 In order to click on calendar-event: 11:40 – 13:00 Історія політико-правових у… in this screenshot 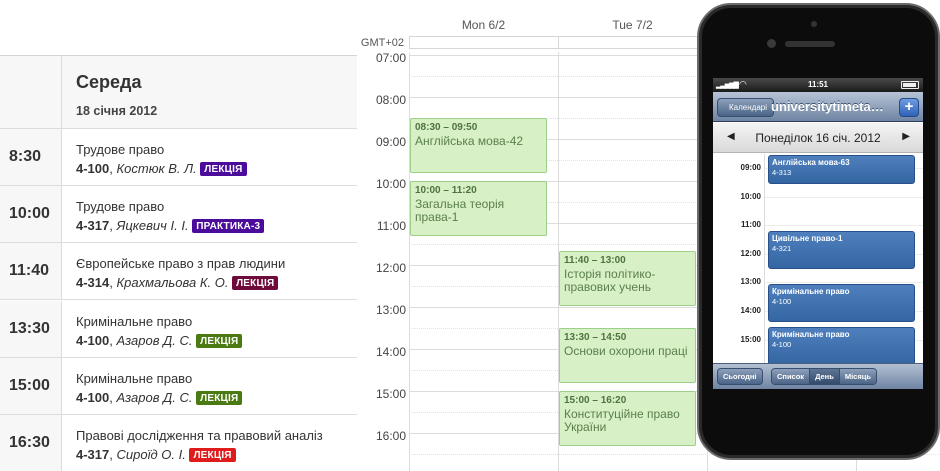, I will do `click(627, 278)`.